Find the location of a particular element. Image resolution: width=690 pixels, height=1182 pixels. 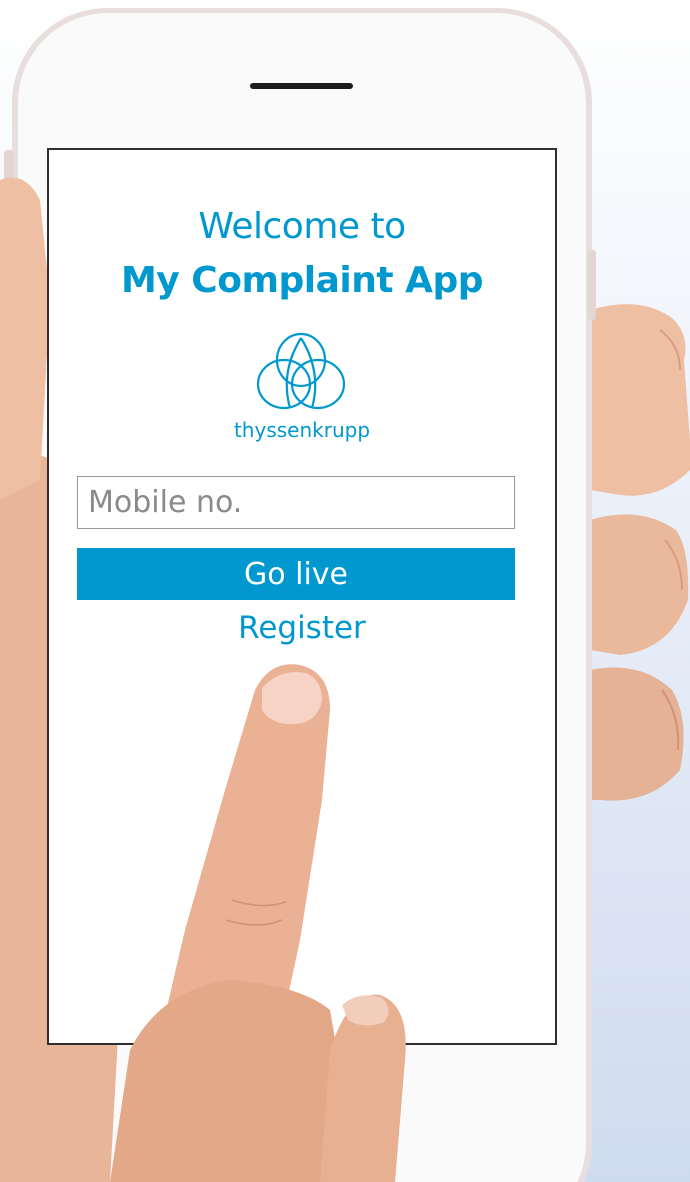

welcome-heading: Welcome to is located at coordinates (302, 226).